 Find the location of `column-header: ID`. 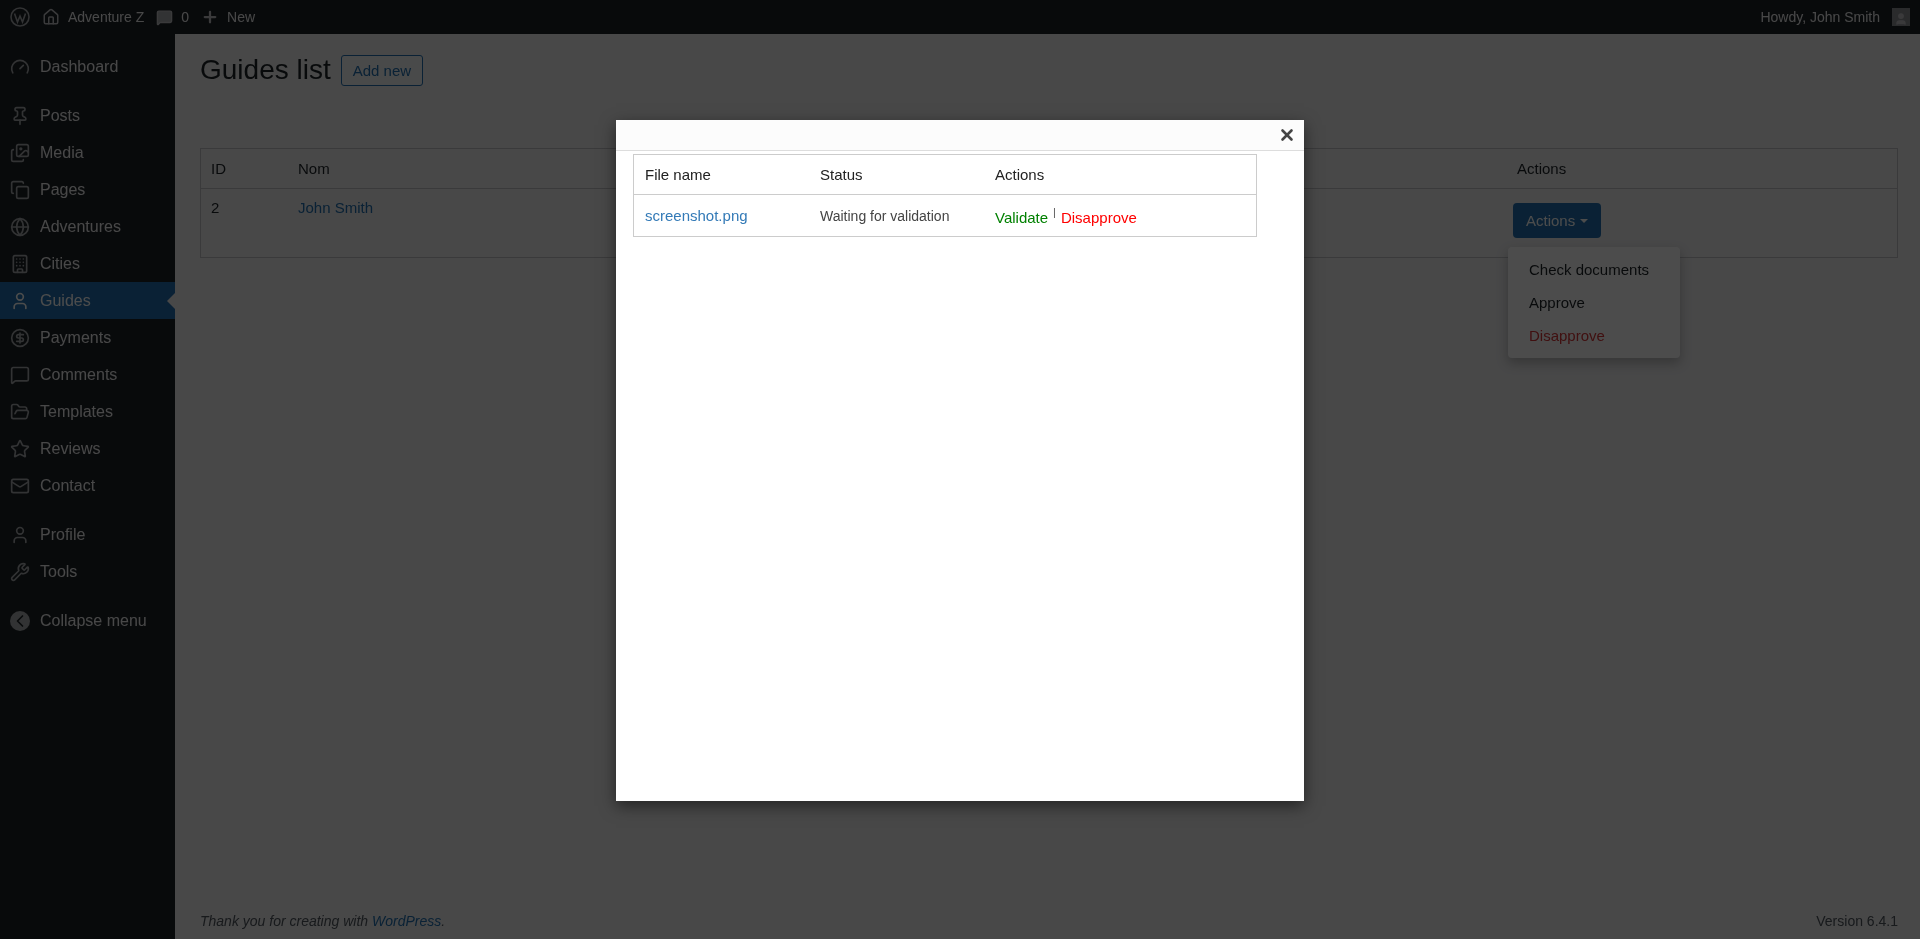

column-header: ID is located at coordinates (218, 168).